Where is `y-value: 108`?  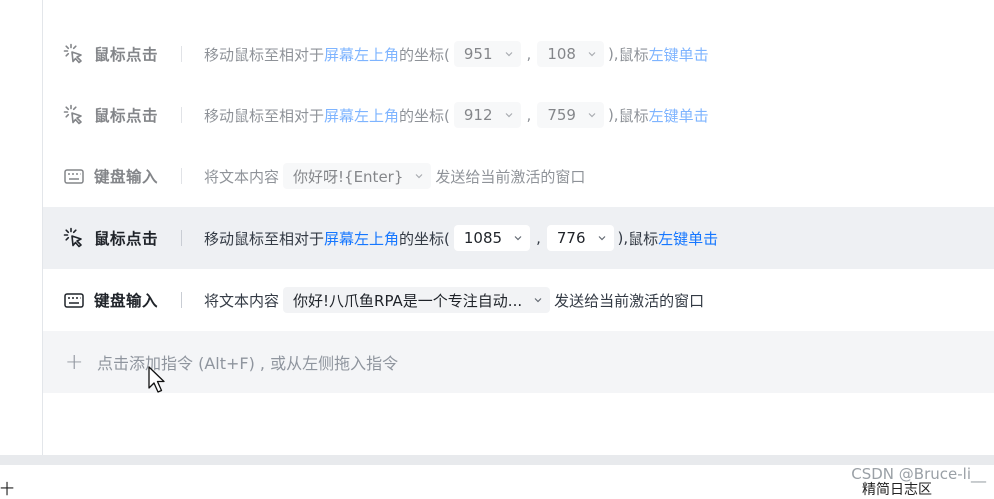
y-value: 108 is located at coordinates (561, 54).